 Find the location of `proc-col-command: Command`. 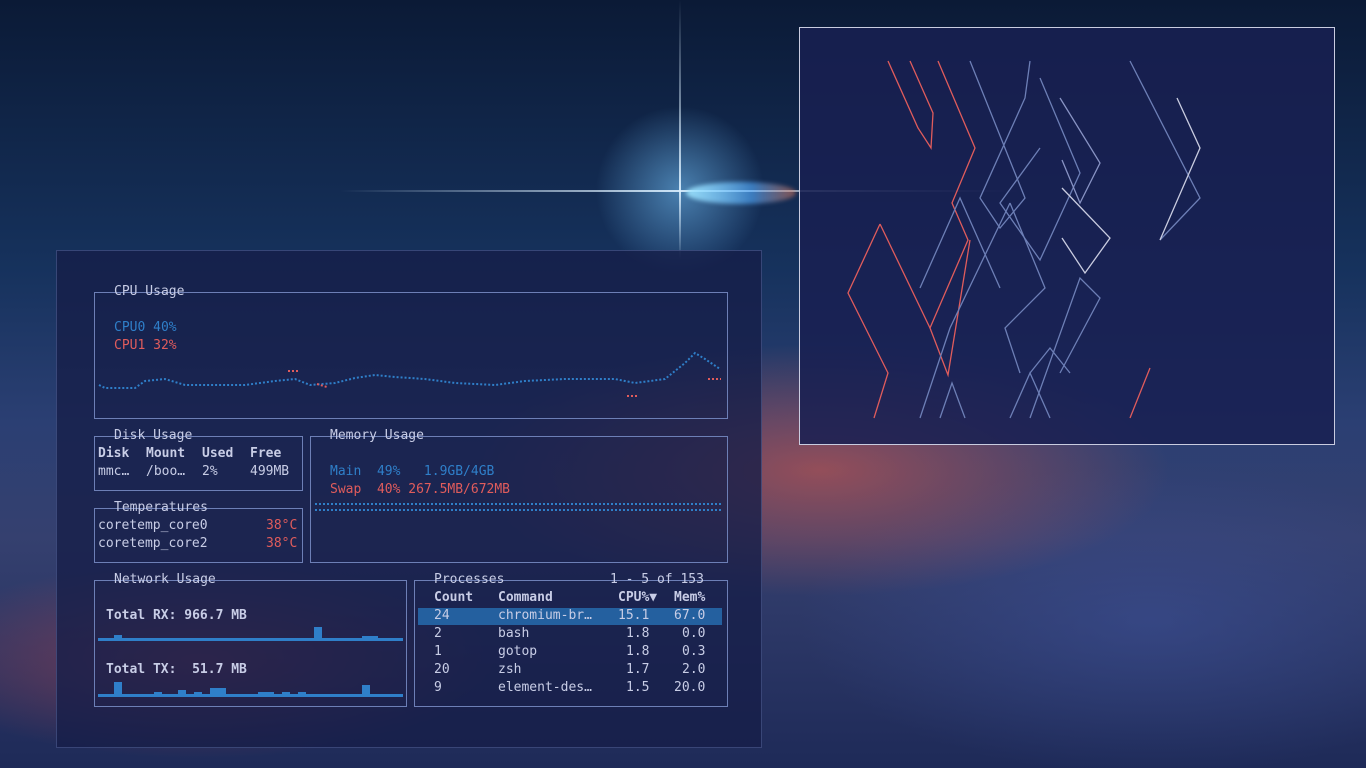

proc-col-command: Command is located at coordinates (525, 598).